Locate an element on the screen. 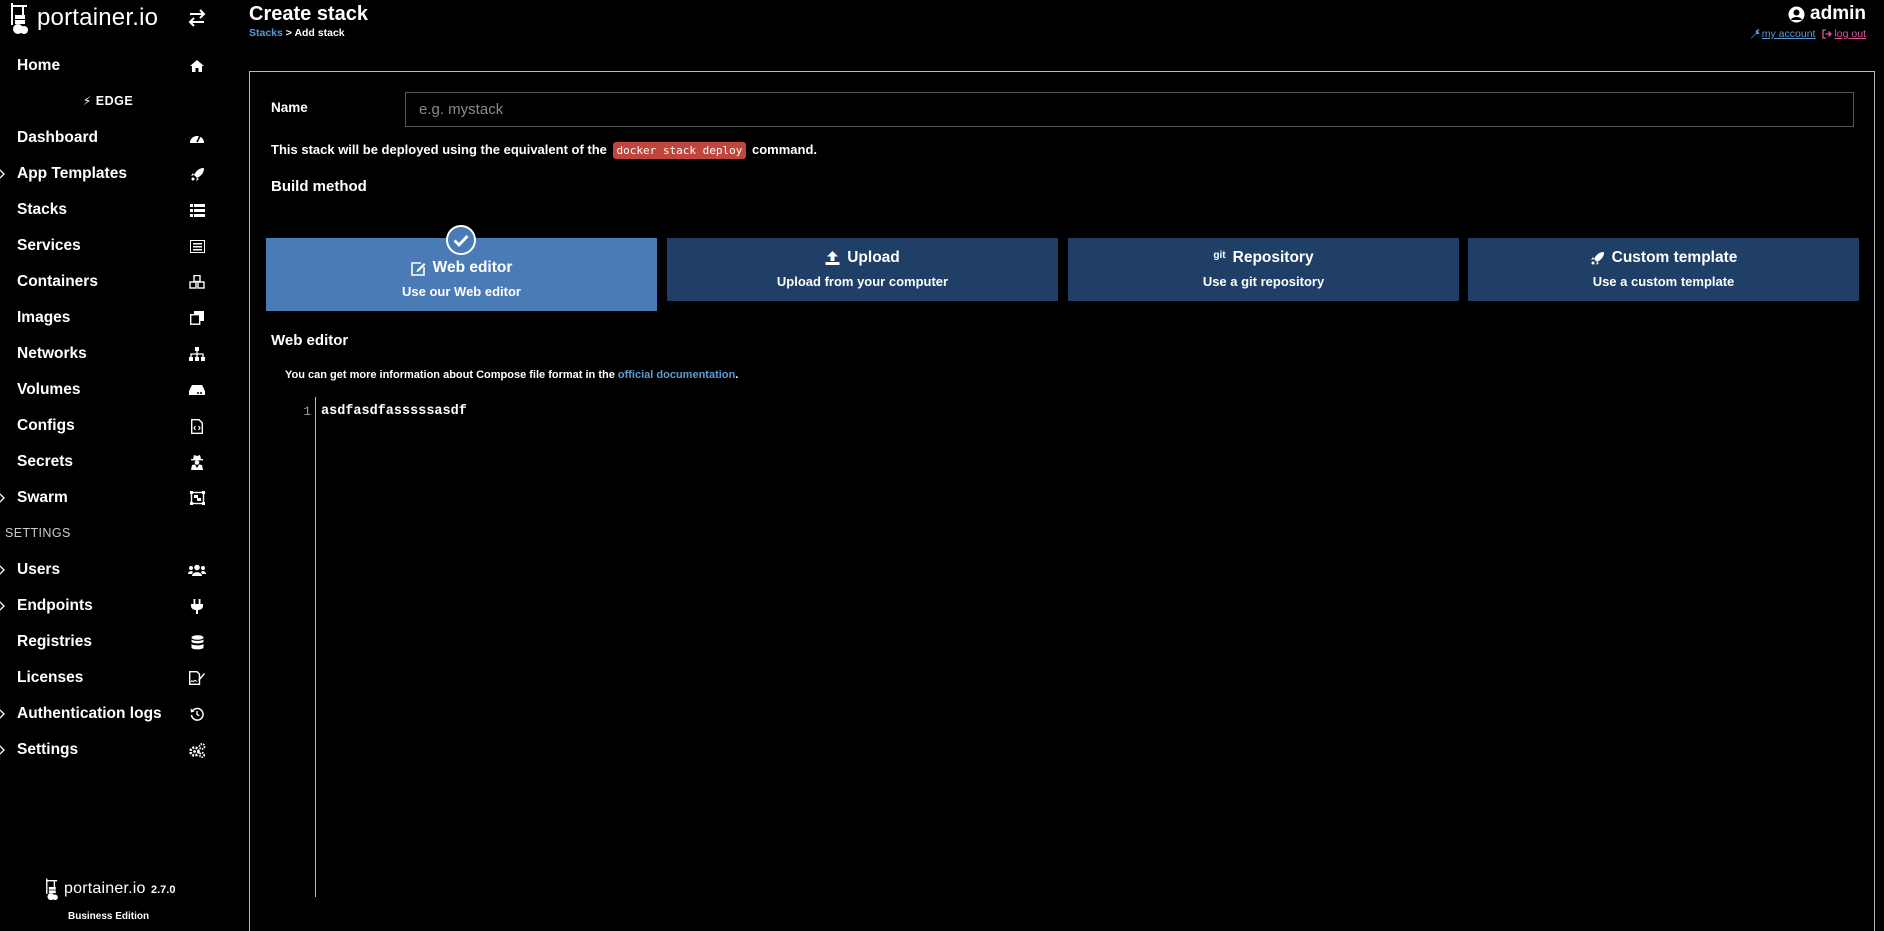  version-label: 2.7.0 is located at coordinates (163, 890).